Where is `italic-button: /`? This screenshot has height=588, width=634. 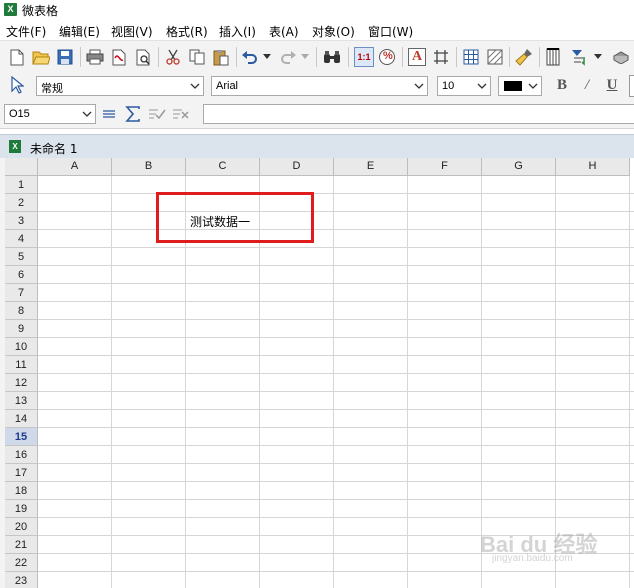 italic-button: / is located at coordinates (587, 85).